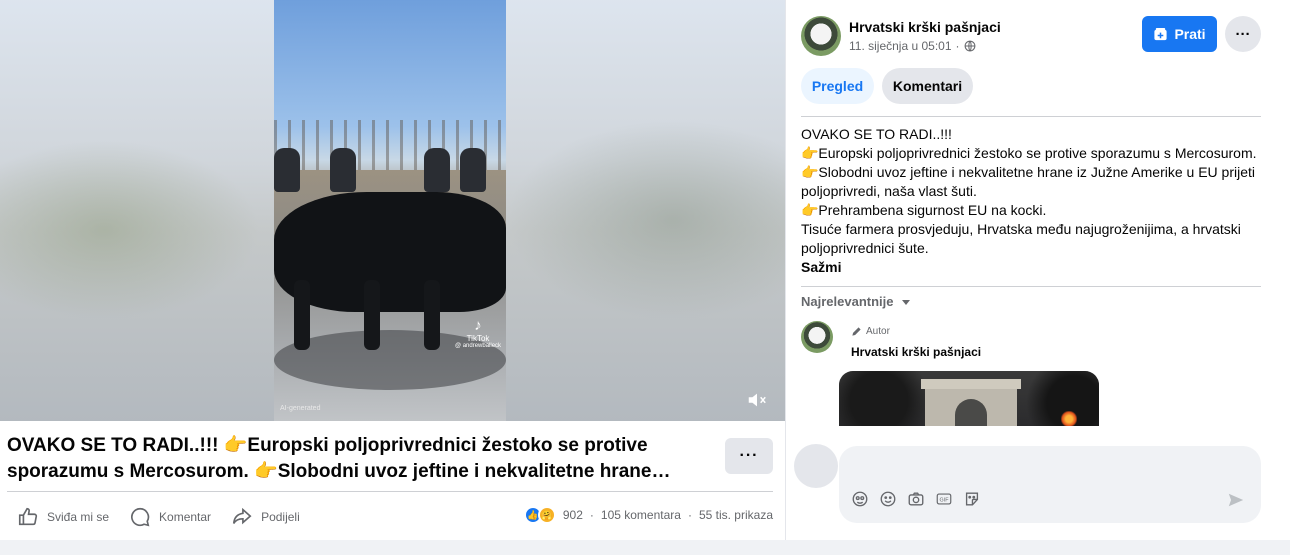 The image size is (1290, 555). I want to click on post-meta: 11. siječnja u 05:01 ·, so click(912, 46).